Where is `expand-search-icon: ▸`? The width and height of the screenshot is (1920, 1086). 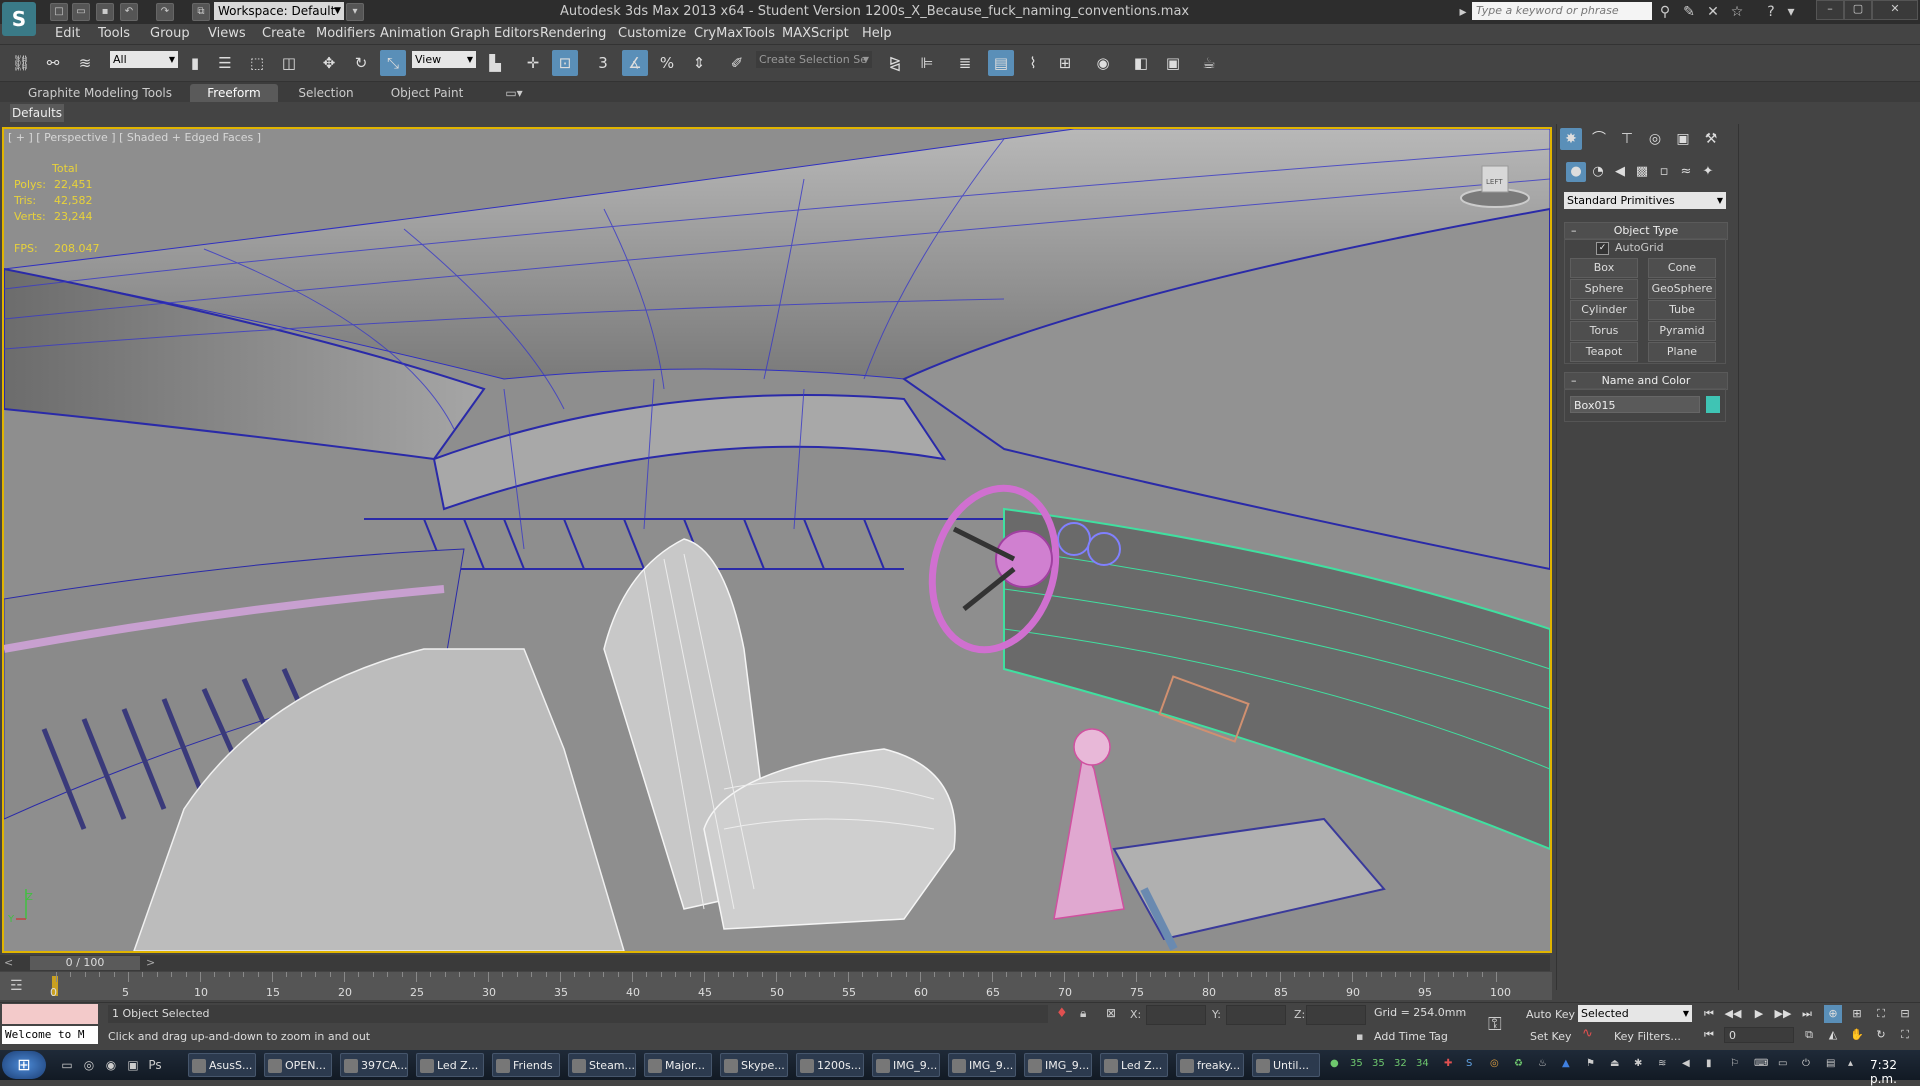 expand-search-icon: ▸ is located at coordinates (1463, 12).